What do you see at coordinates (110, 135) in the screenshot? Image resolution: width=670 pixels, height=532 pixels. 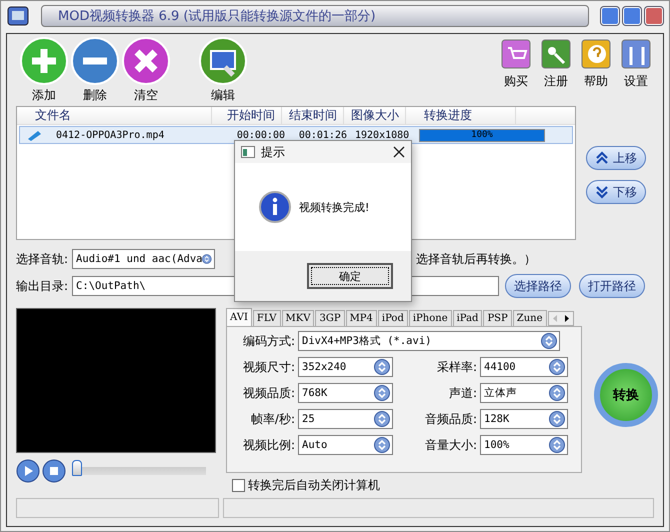 I see `file-name: 0412-OPPOA3Pro.mp4` at bounding box center [110, 135].